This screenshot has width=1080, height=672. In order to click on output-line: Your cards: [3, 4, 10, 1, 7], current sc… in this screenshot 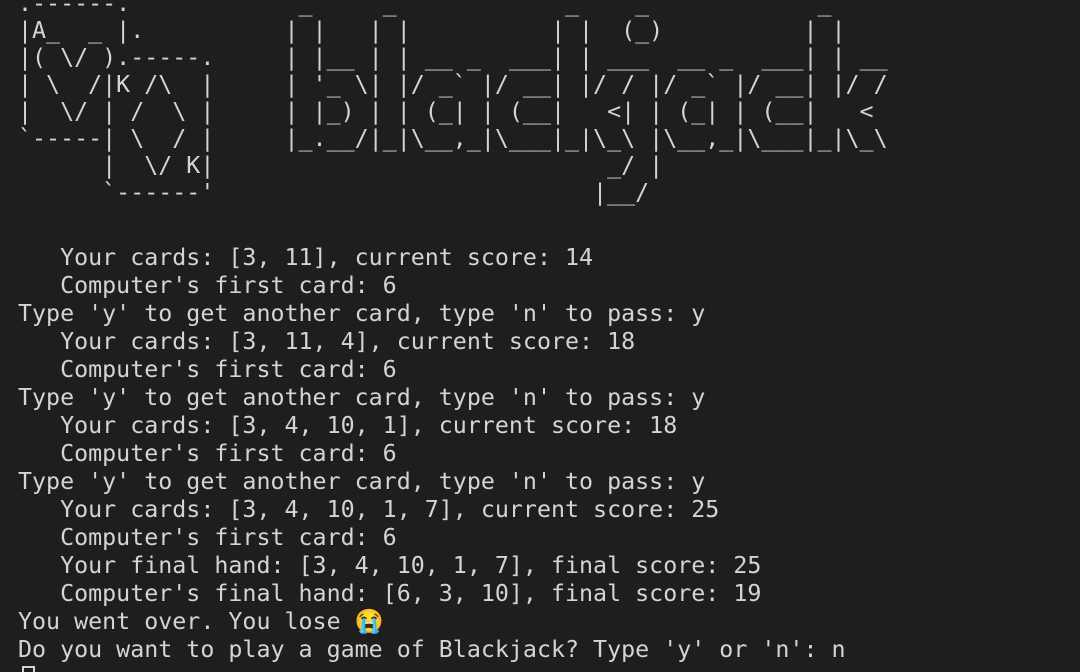, I will do `click(369, 509)`.